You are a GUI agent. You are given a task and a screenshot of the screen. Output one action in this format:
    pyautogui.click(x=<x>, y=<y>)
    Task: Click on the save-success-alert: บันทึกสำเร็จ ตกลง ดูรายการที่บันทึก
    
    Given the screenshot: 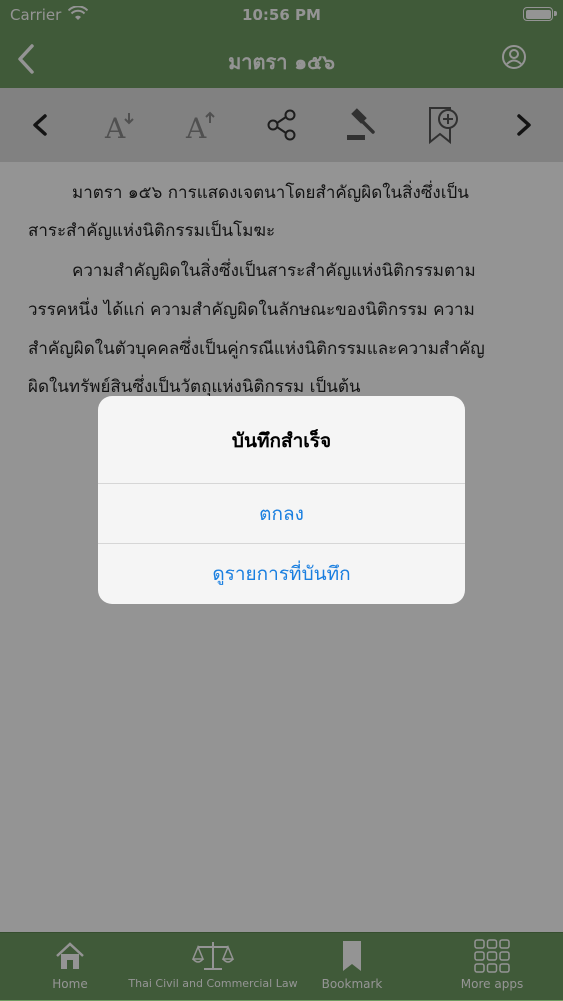 What is the action you would take?
    pyautogui.click(x=281, y=500)
    